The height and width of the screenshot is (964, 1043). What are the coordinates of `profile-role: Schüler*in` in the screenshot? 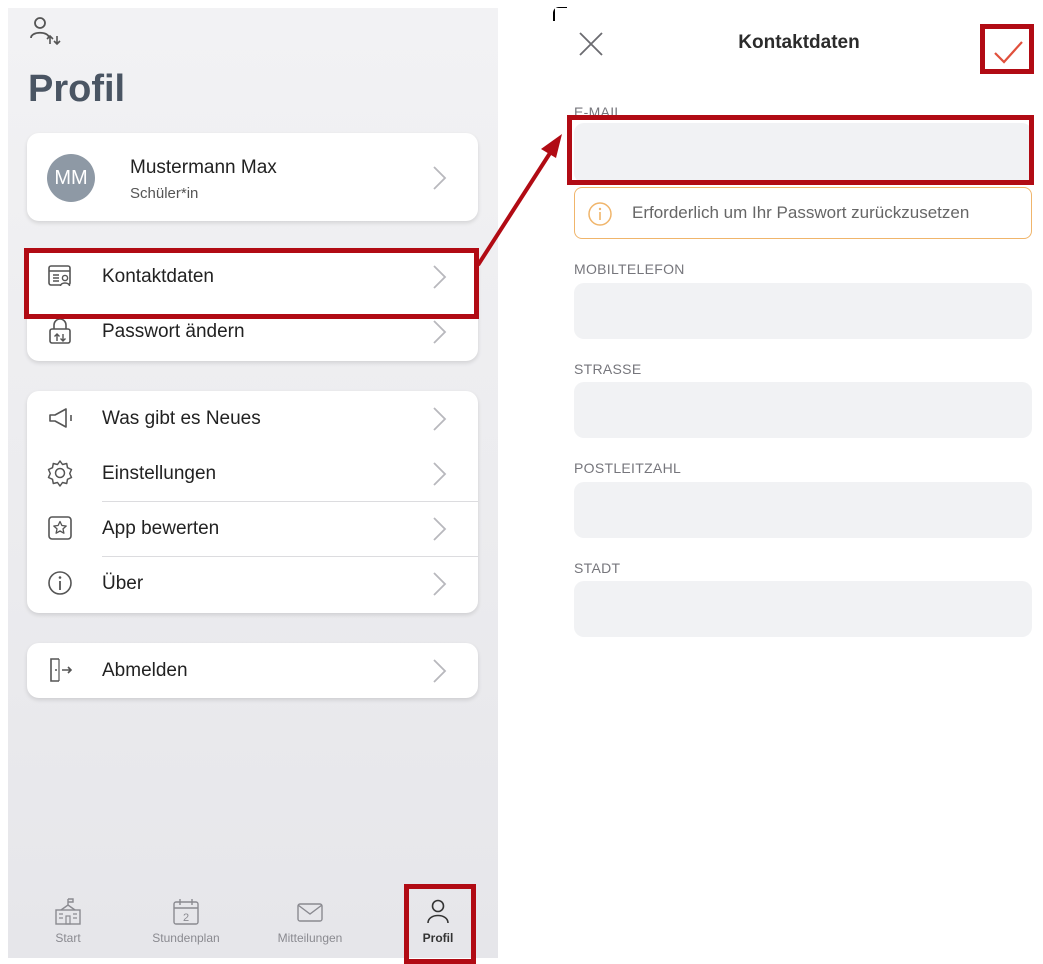 It's located at (164, 193).